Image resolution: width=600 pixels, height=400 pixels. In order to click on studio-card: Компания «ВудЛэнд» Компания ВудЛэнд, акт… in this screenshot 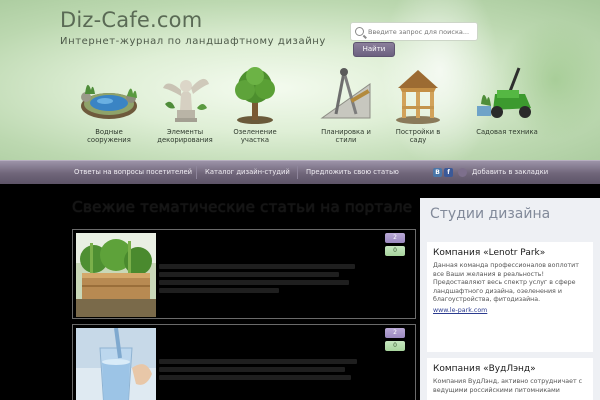, I will do `click(510, 379)`.